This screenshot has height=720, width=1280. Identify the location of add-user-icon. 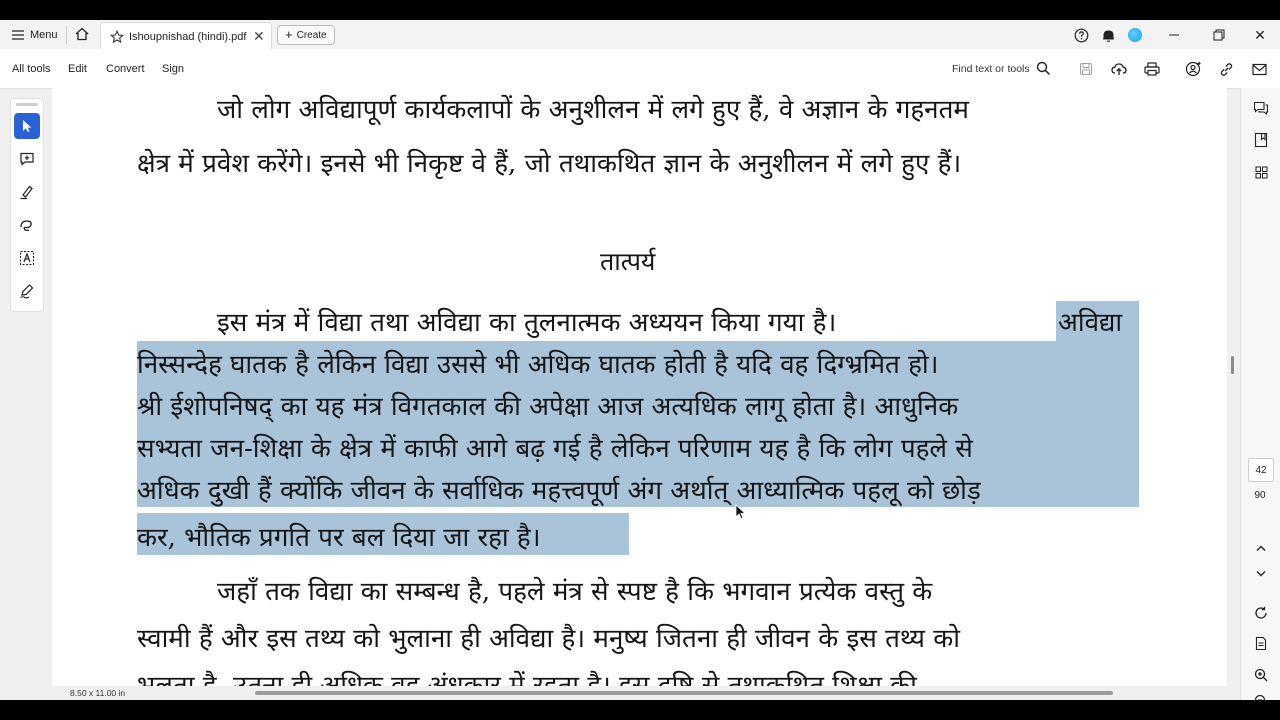
(1193, 69).